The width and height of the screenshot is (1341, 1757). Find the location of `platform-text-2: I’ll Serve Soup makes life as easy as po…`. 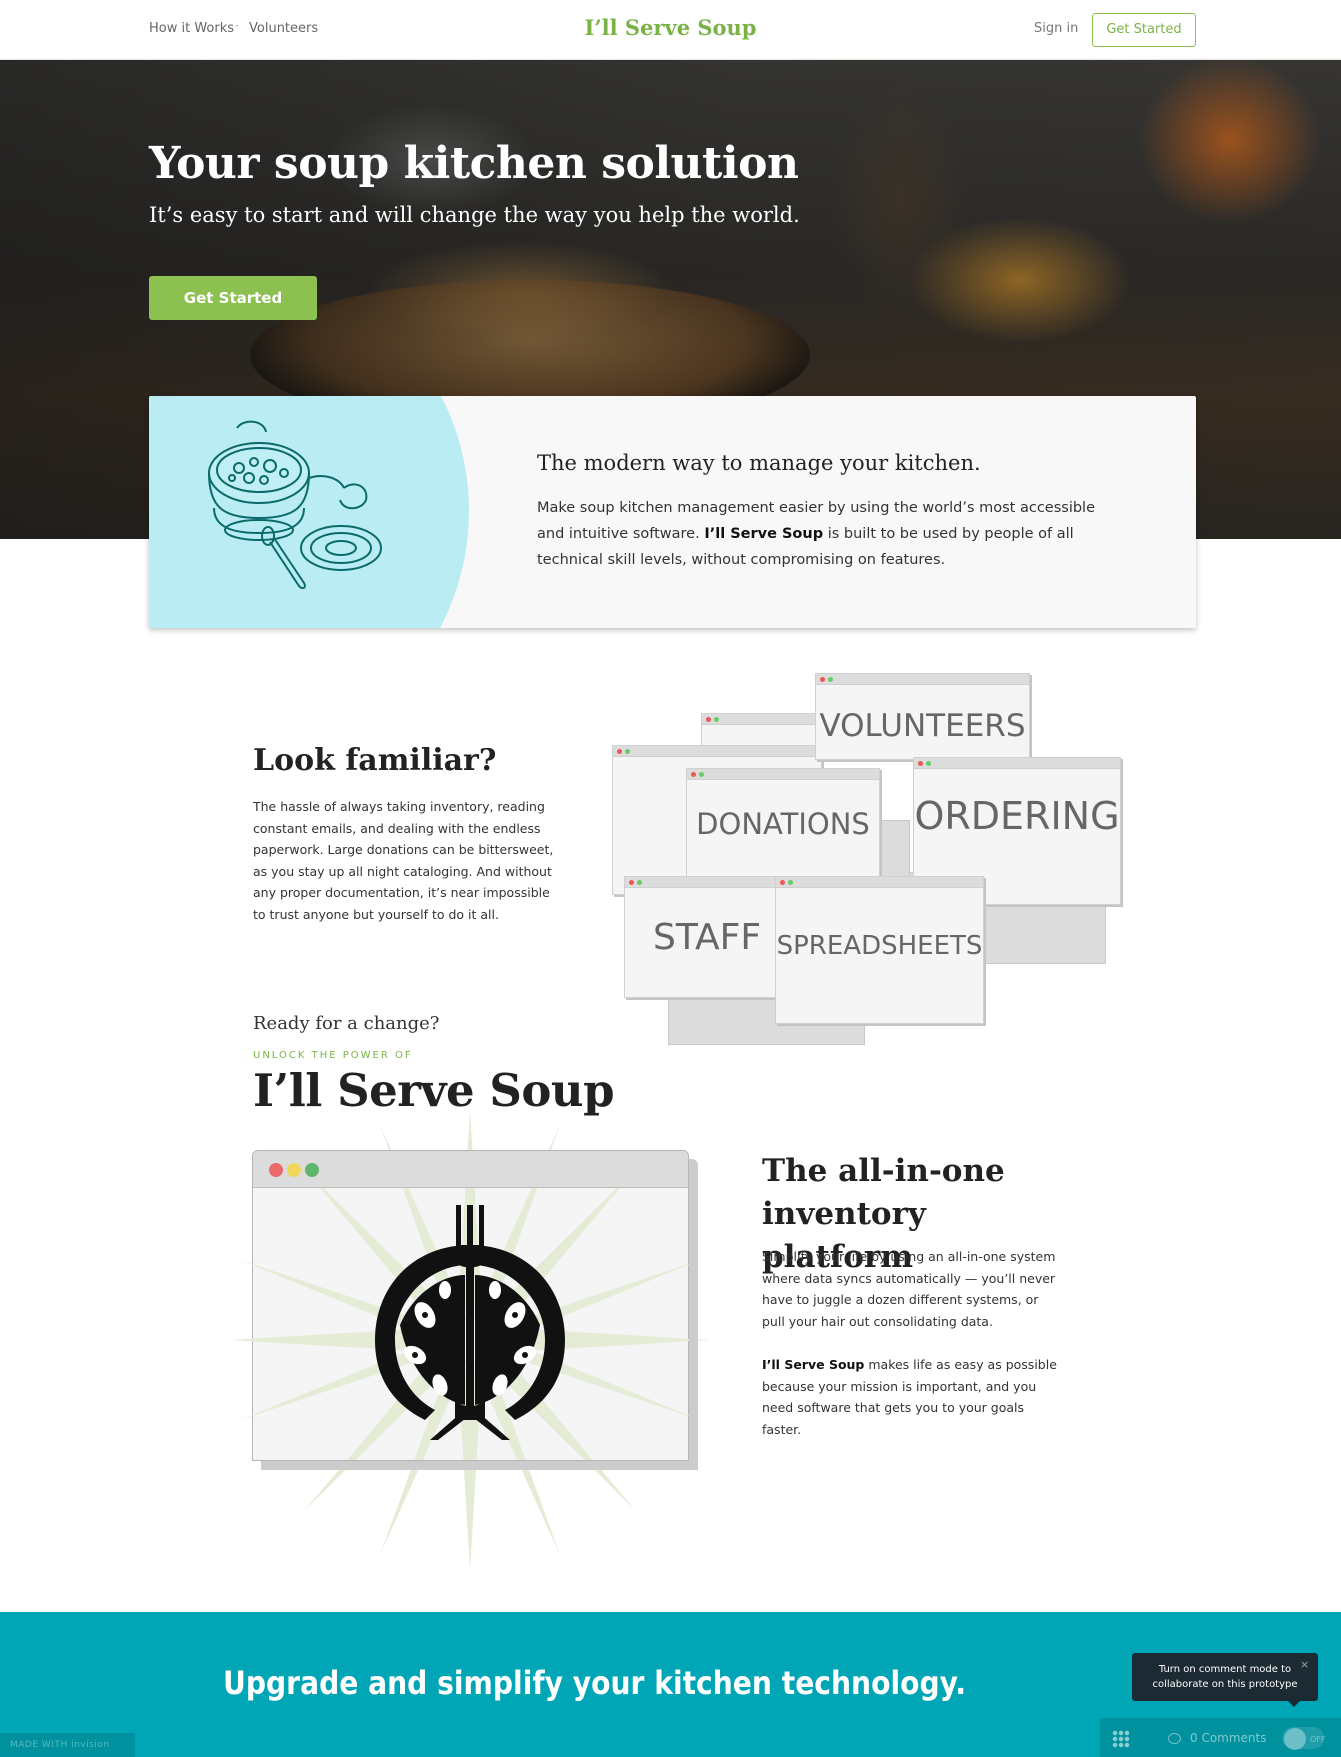

platform-text-2: I’ll Serve Soup makes life as easy as po… is located at coordinates (909, 1397).